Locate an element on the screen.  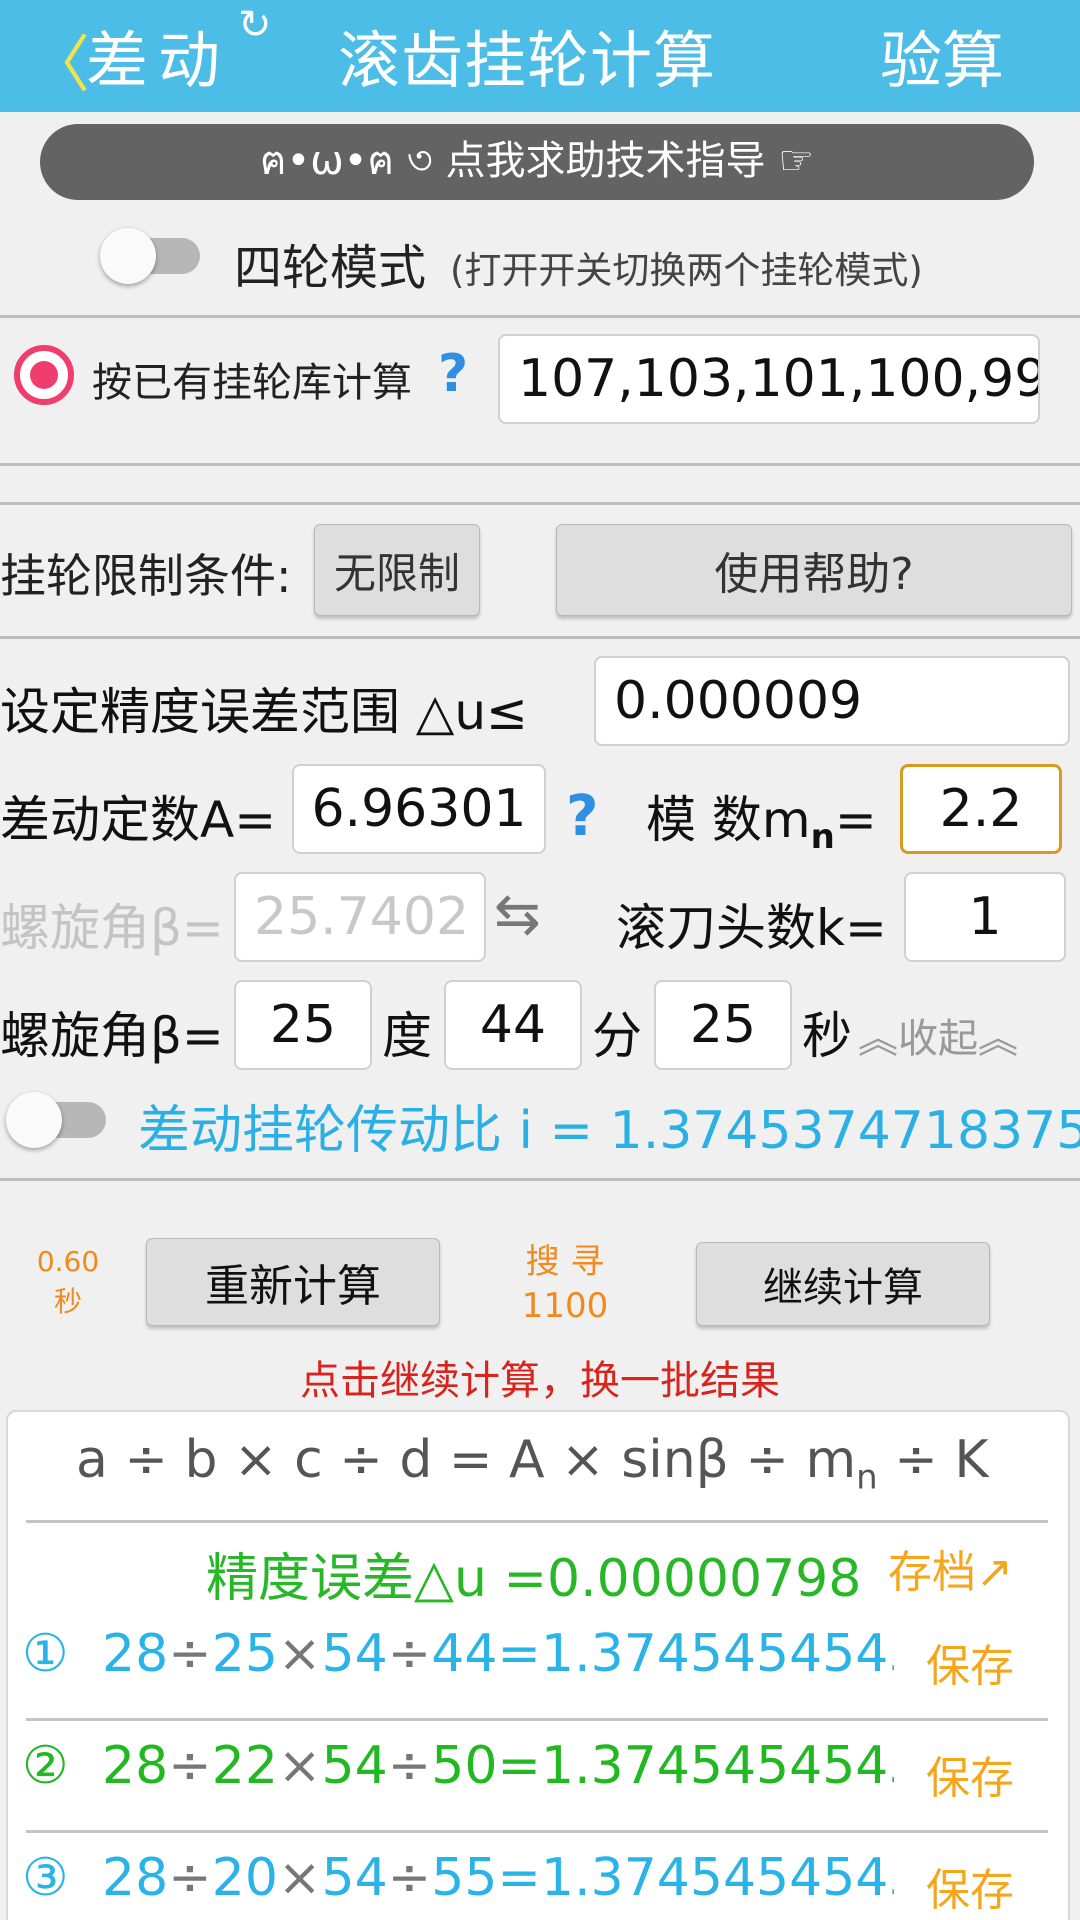
result-expression: 28÷20×54÷55=1.37454545454 is located at coordinates (498, 1878).